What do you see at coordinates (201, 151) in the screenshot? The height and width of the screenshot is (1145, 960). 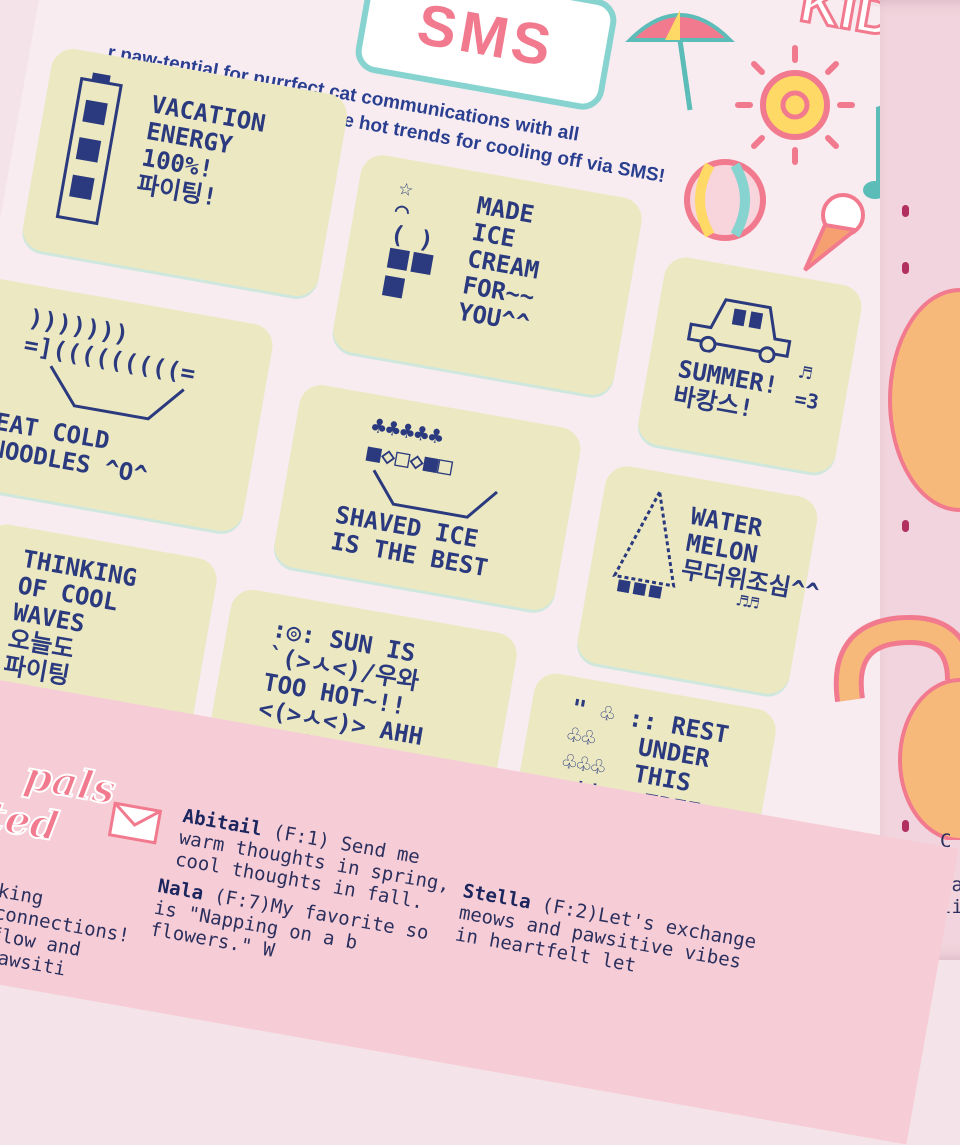 I see `card-vacation-text: VACATION ENERGY 100%! 파이팅!` at bounding box center [201, 151].